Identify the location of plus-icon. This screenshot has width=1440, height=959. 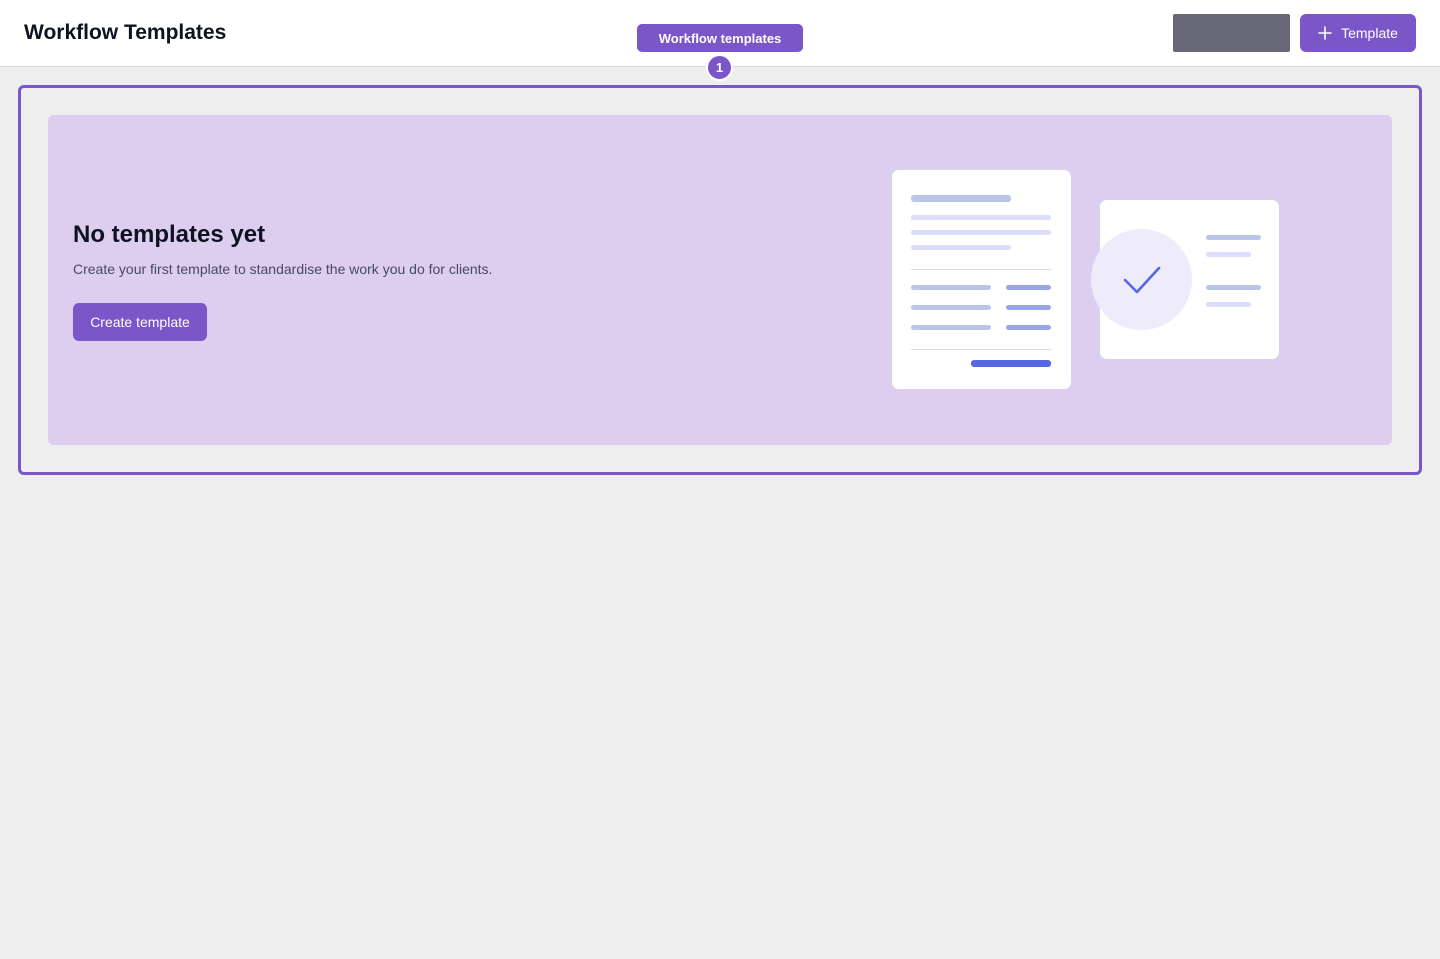
(1325, 33).